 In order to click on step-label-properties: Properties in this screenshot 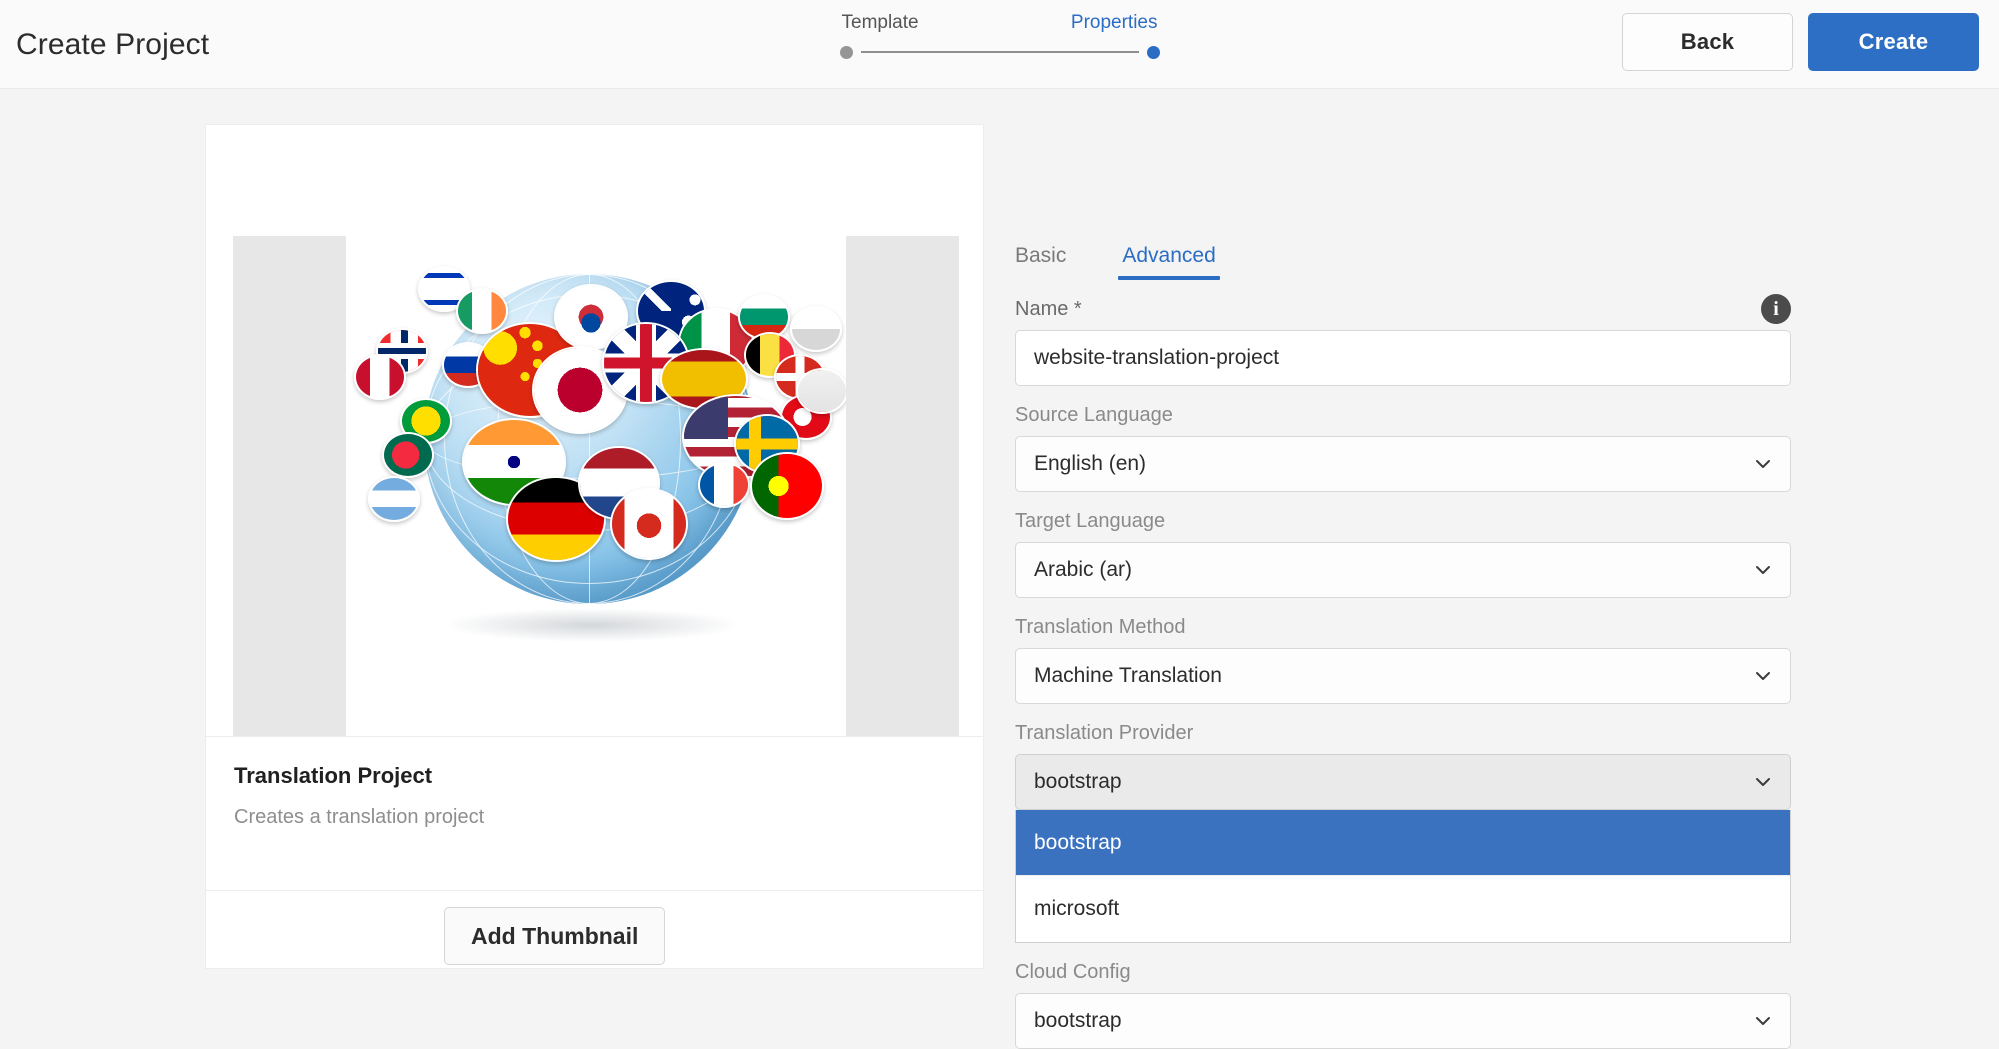, I will do `click(1114, 23)`.